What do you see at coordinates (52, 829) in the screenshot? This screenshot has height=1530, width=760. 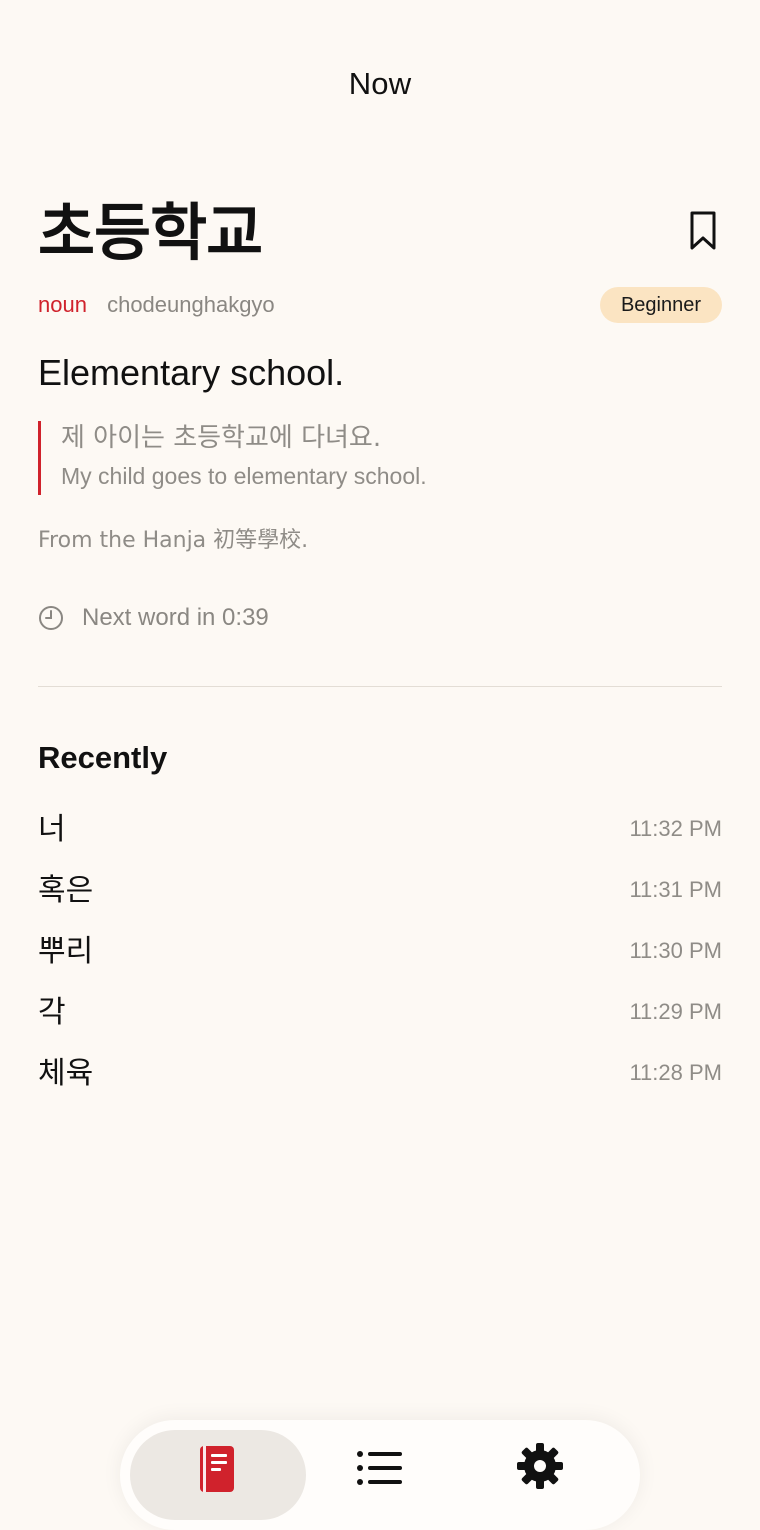 I see `recent-word: 너` at bounding box center [52, 829].